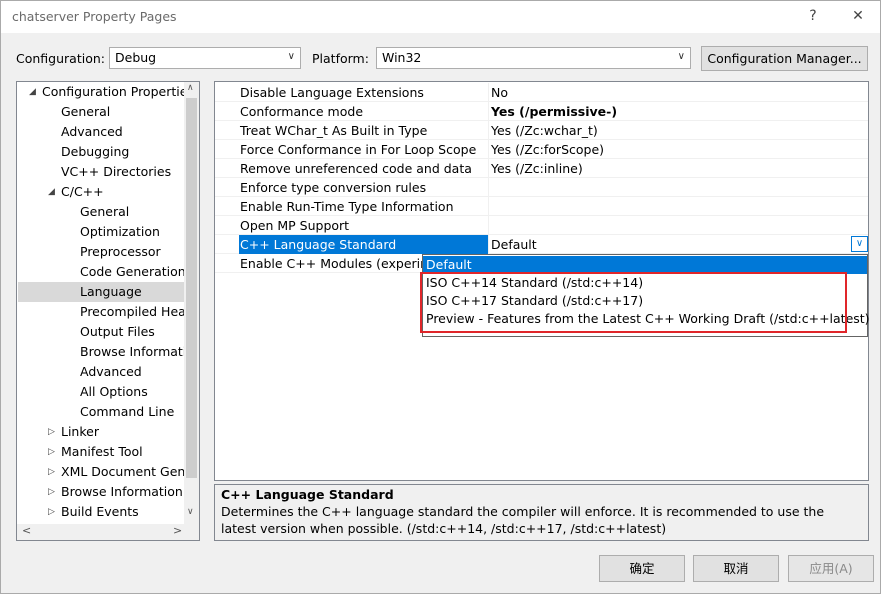 The image size is (881, 594). What do you see at coordinates (120, 231) in the screenshot?
I see `tree-item-label: Optimization` at bounding box center [120, 231].